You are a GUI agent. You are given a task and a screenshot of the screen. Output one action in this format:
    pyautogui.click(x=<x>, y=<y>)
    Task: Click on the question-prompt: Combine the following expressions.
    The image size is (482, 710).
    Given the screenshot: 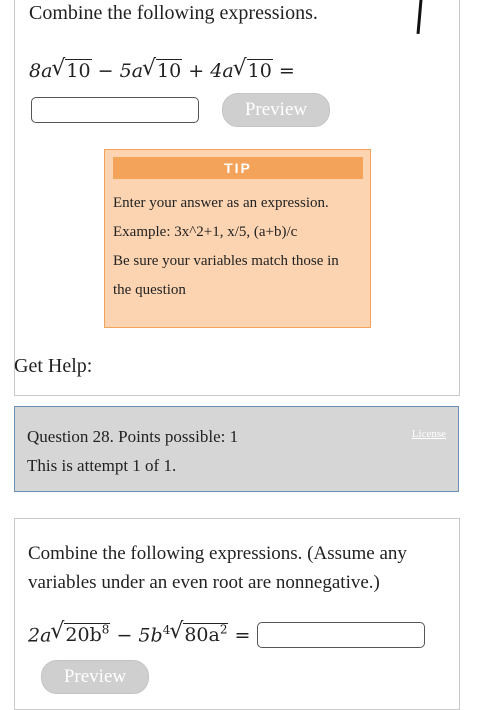 What is the action you would take?
    pyautogui.click(x=173, y=13)
    